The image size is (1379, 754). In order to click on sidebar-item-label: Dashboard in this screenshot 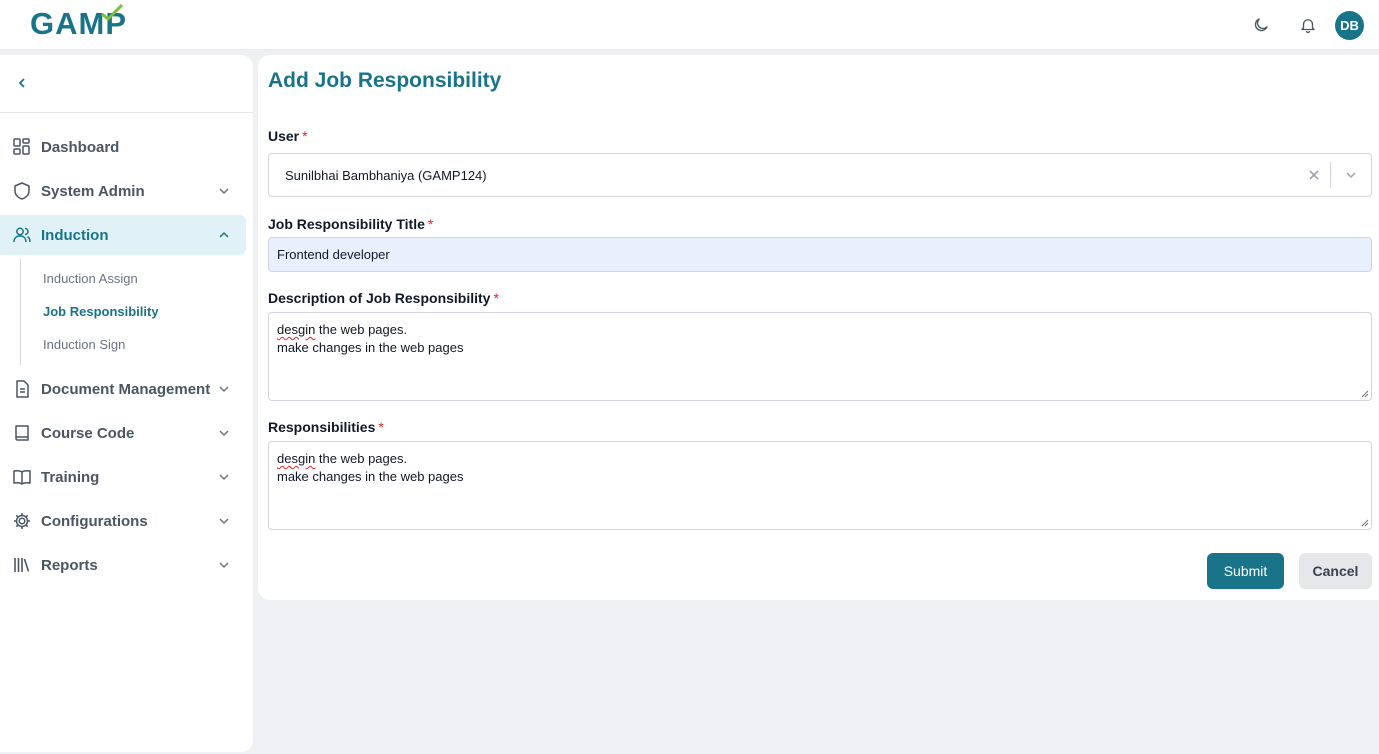, I will do `click(80, 147)`.